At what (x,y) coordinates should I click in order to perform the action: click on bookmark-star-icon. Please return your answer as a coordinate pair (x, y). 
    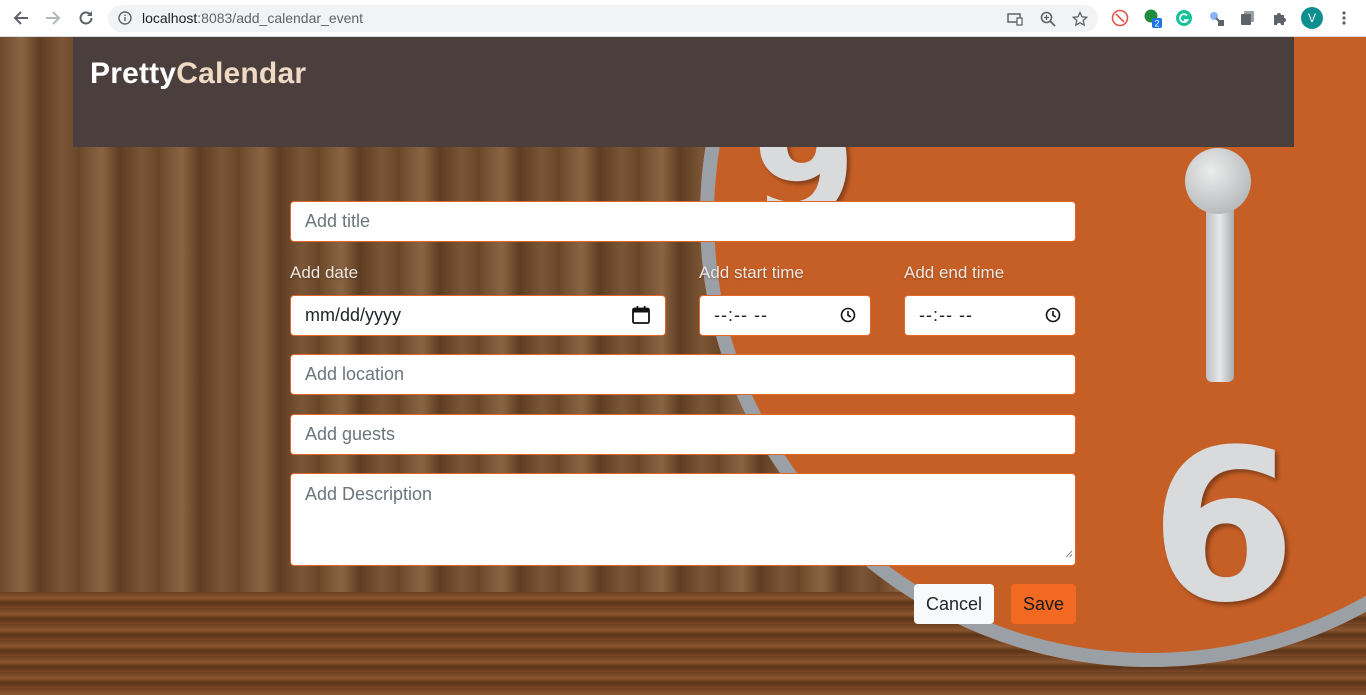
    Looking at the image, I should click on (1080, 19).